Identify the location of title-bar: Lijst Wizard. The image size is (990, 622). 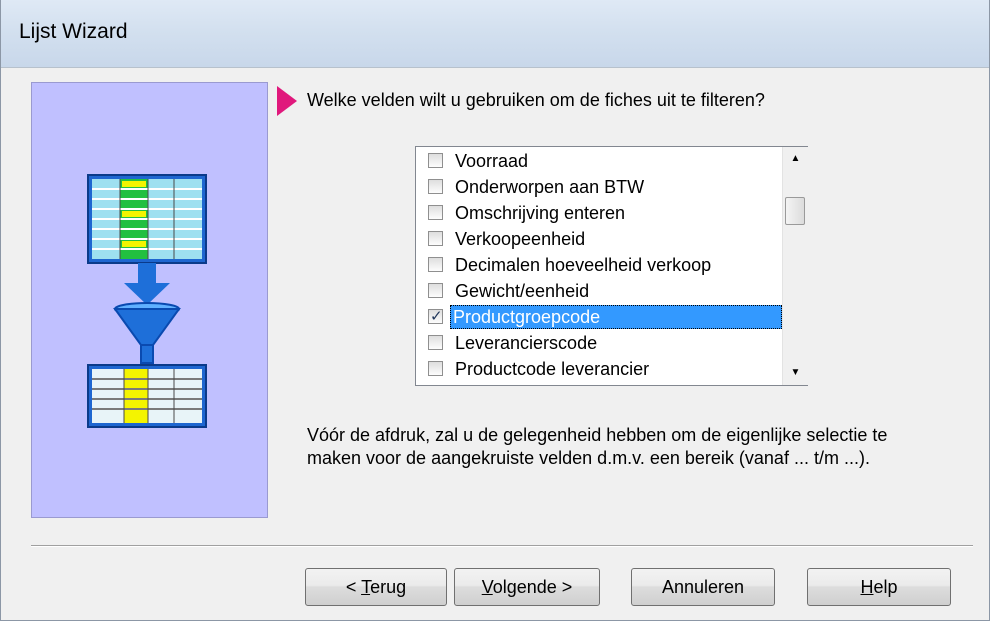
(495, 34).